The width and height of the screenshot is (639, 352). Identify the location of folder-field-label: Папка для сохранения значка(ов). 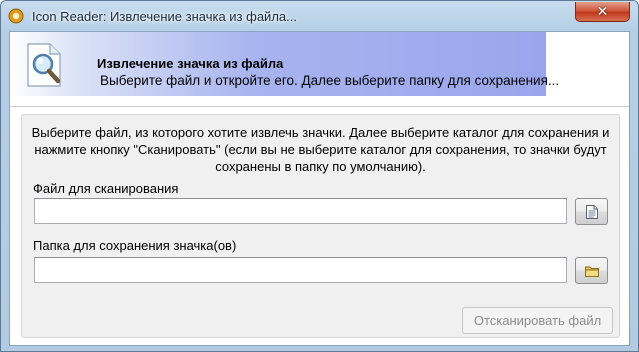
(135, 245).